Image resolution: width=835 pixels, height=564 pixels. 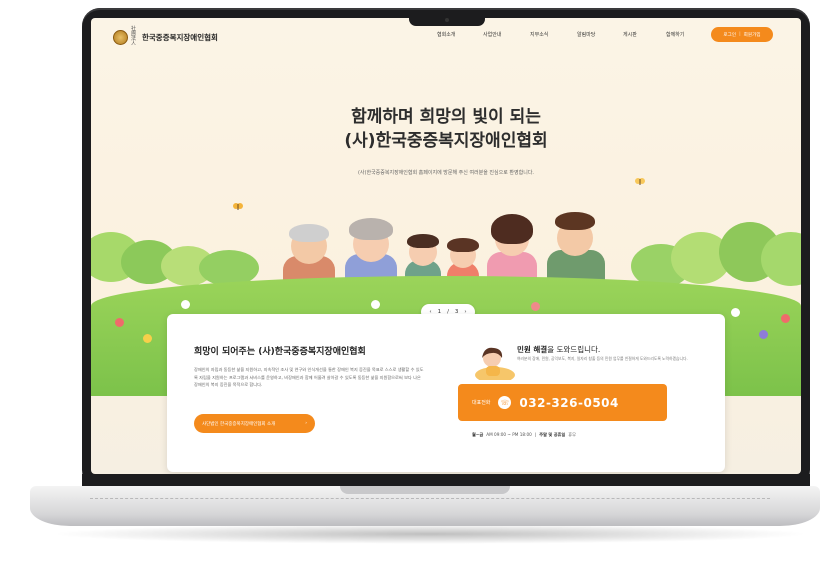 I want to click on arrow-right-icon: ›, so click(x=306, y=423).